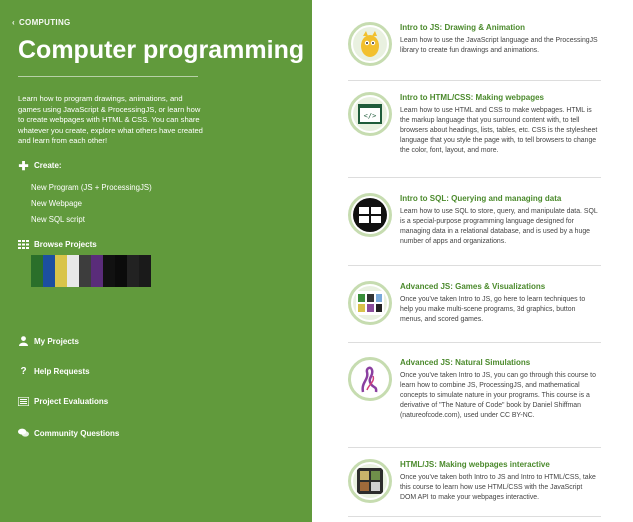 The width and height of the screenshot is (633, 522). I want to click on create-label: Create:, so click(48, 166).